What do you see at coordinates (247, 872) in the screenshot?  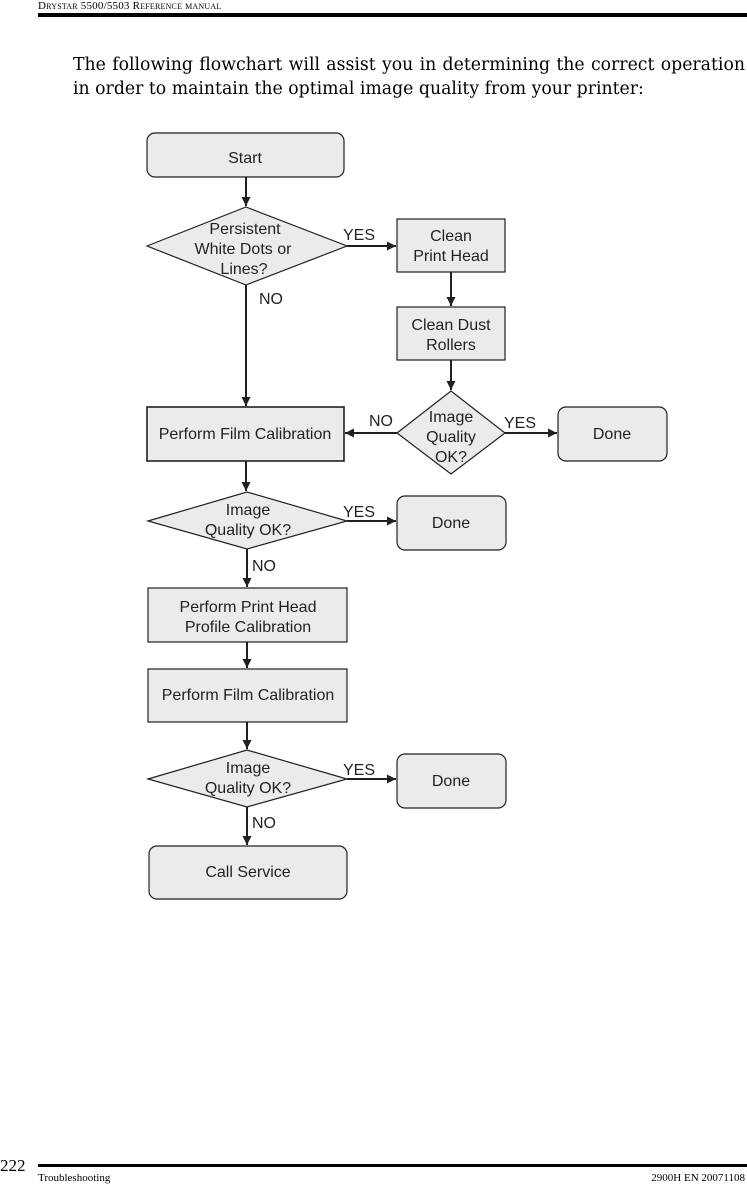 I see `call-service-label: Call Service` at bounding box center [247, 872].